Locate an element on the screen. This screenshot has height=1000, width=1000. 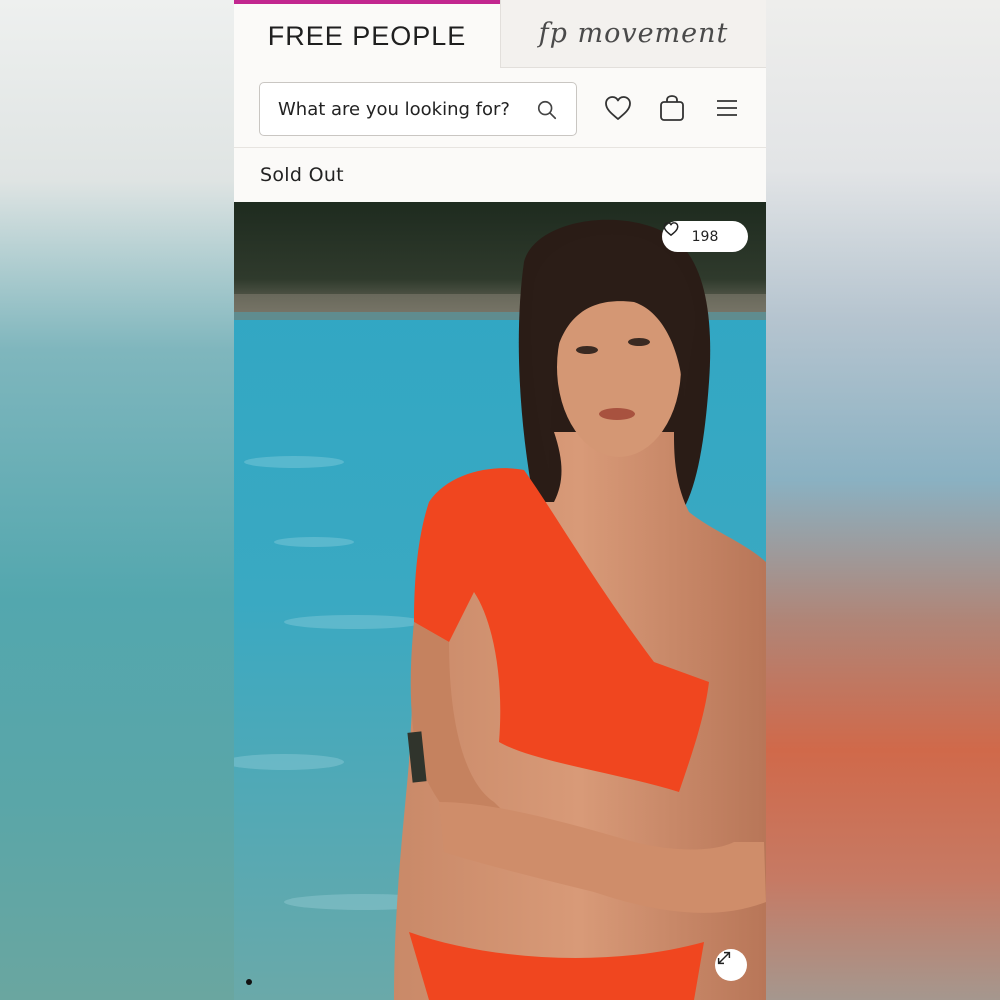
like-count: 198 is located at coordinates (705, 236).